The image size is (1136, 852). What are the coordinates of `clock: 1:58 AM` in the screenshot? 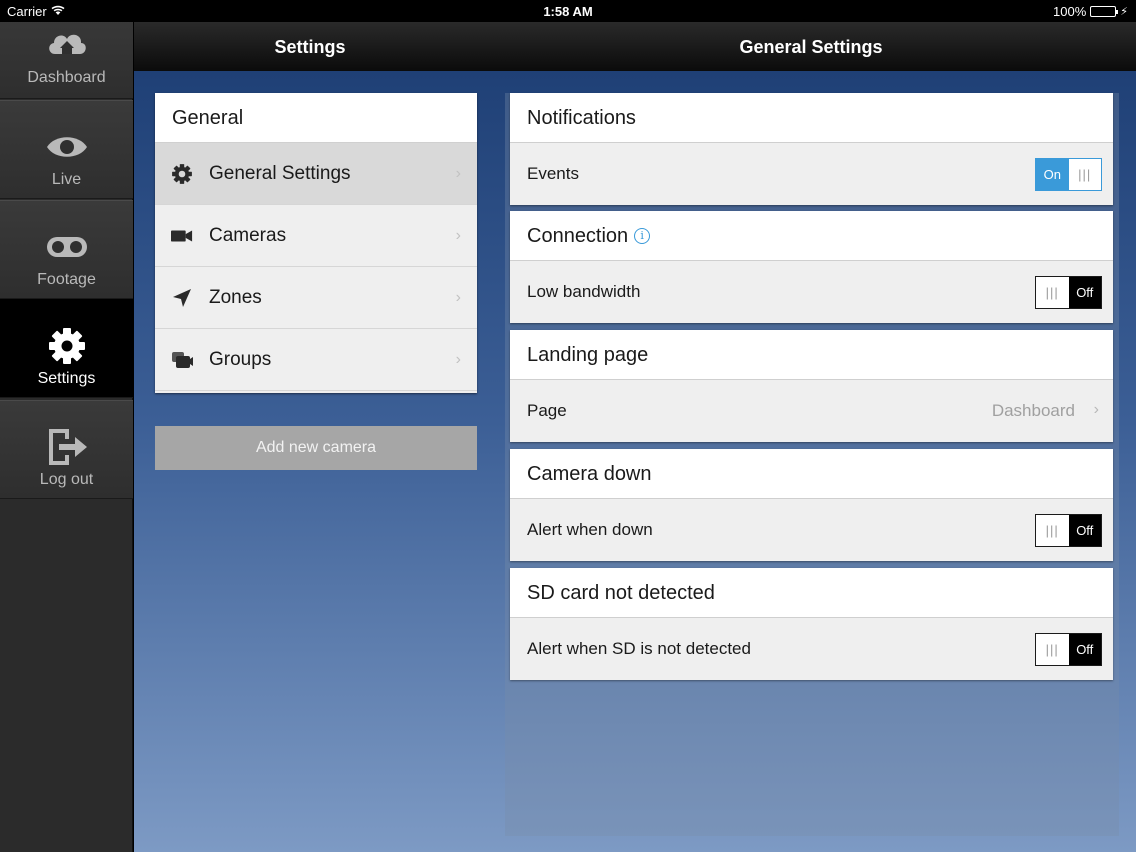 It's located at (568, 11).